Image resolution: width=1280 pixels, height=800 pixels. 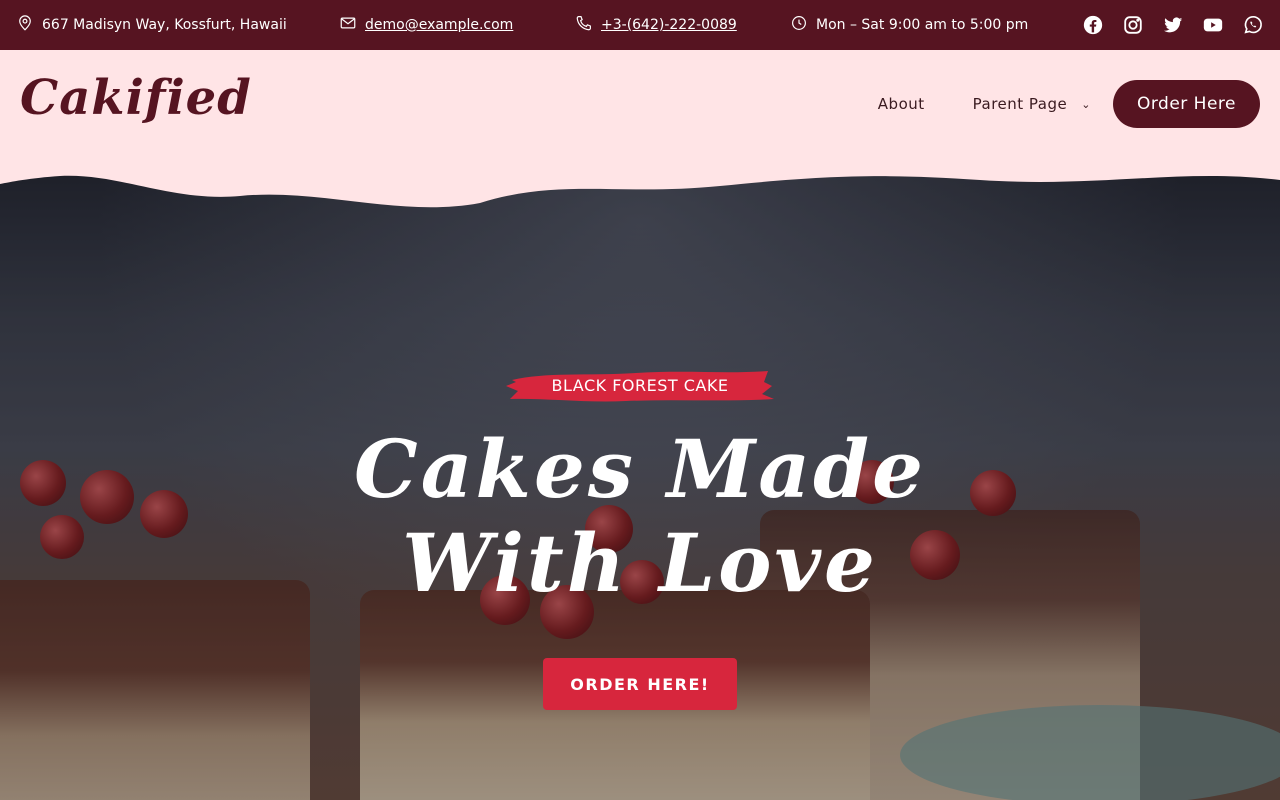 I want to click on nav-parent-page-label: Parent Page, so click(x=1020, y=104).